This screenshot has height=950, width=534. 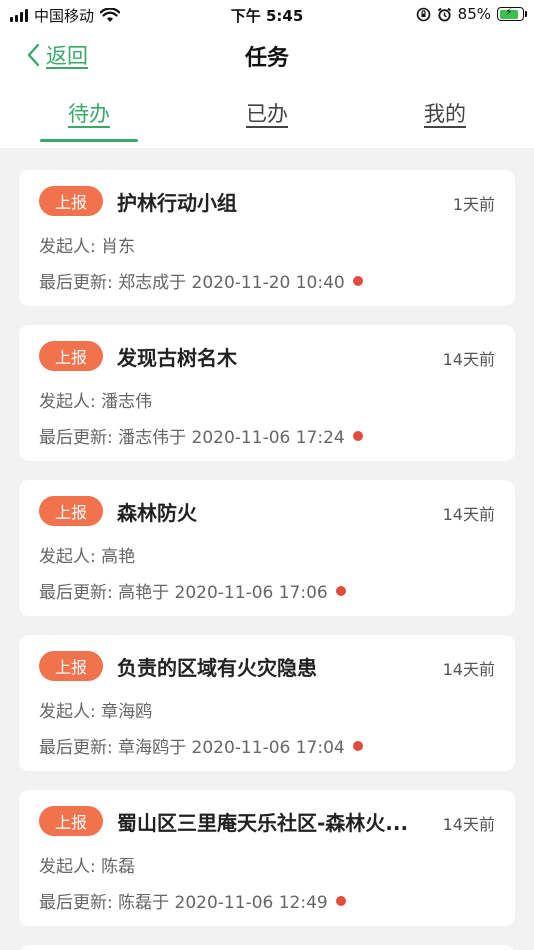 I want to click on tab-bar: 待办 已办 我的, so click(x=267, y=115).